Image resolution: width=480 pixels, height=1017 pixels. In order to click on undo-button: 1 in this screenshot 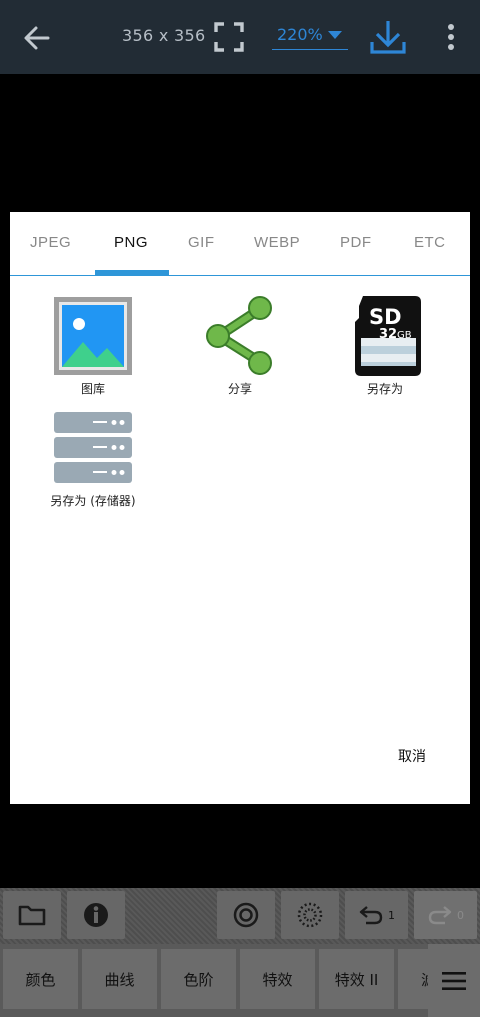, I will do `click(376, 915)`.